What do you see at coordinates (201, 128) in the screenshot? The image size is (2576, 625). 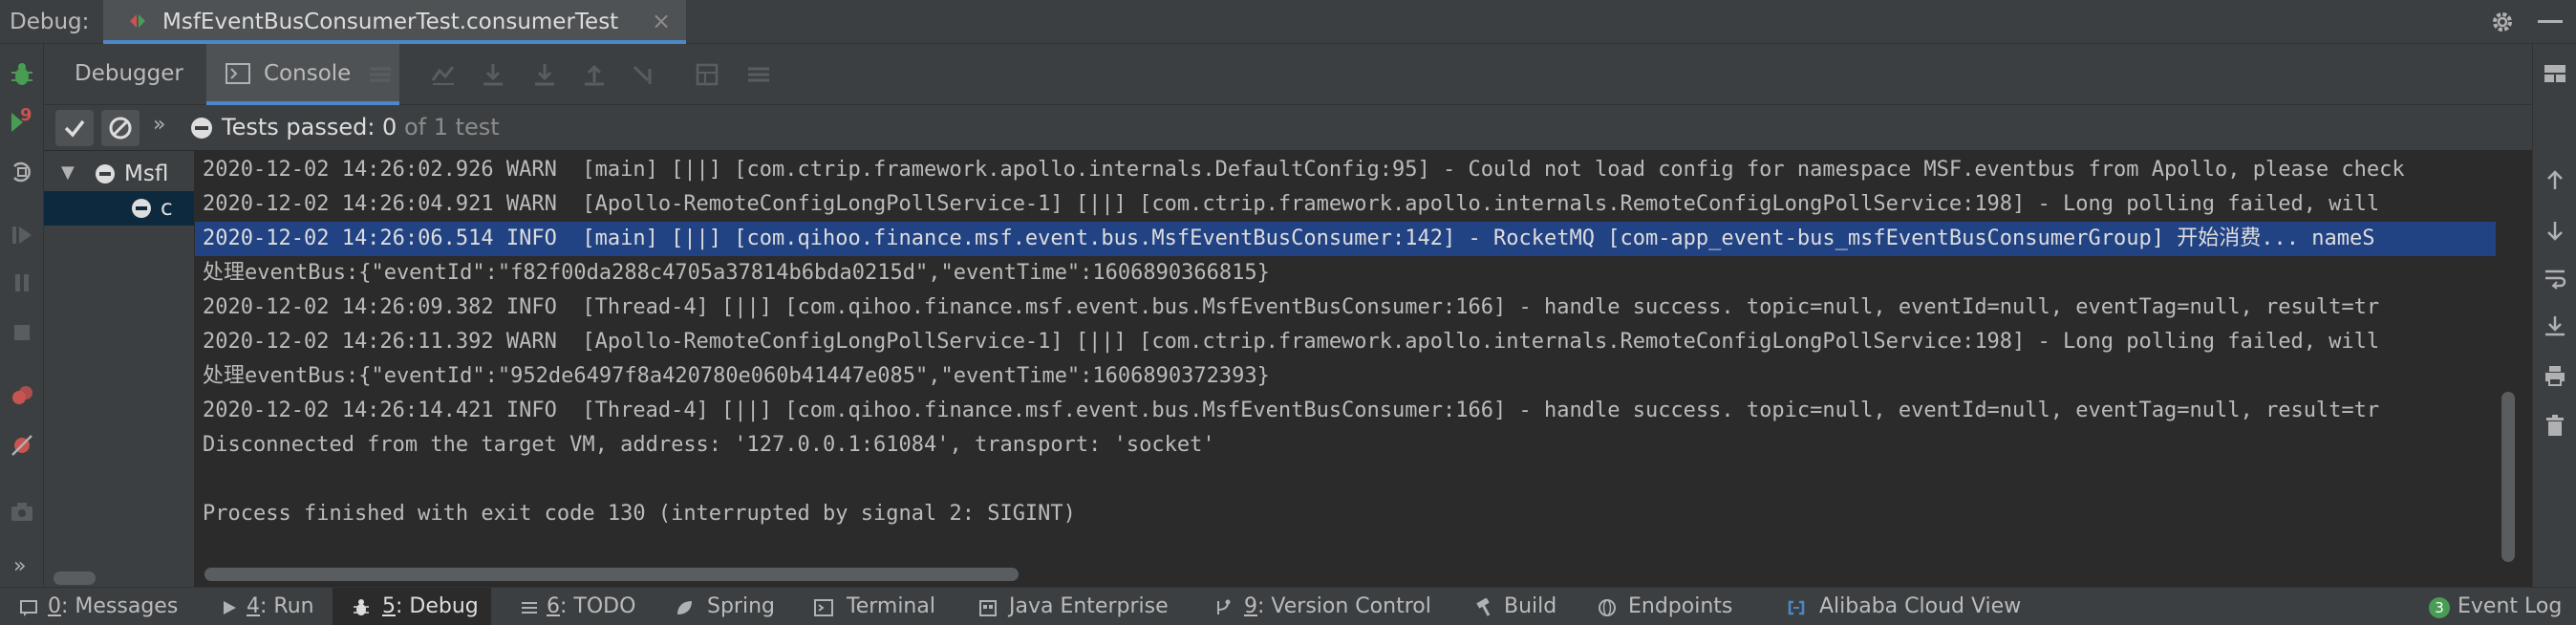 I see `ignored-status-icon` at bounding box center [201, 128].